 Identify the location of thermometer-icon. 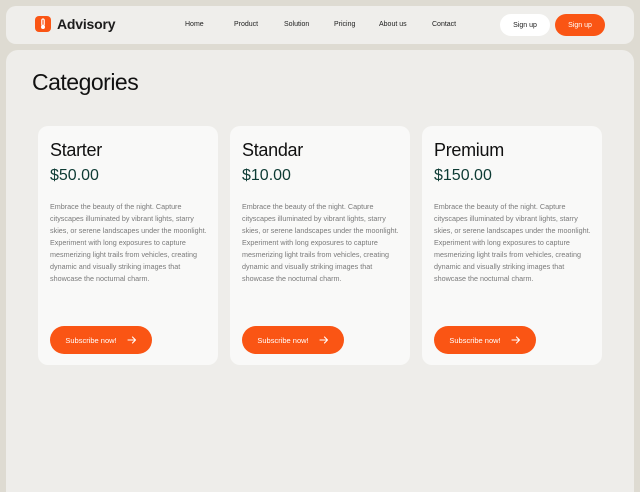
(43, 24).